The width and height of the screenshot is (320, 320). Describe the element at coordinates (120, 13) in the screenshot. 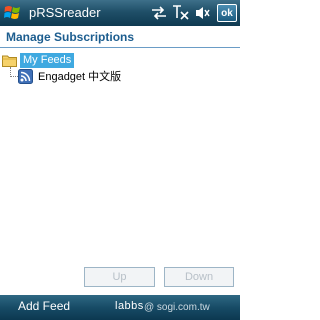

I see `title-bar: pRSSreader ok` at that location.